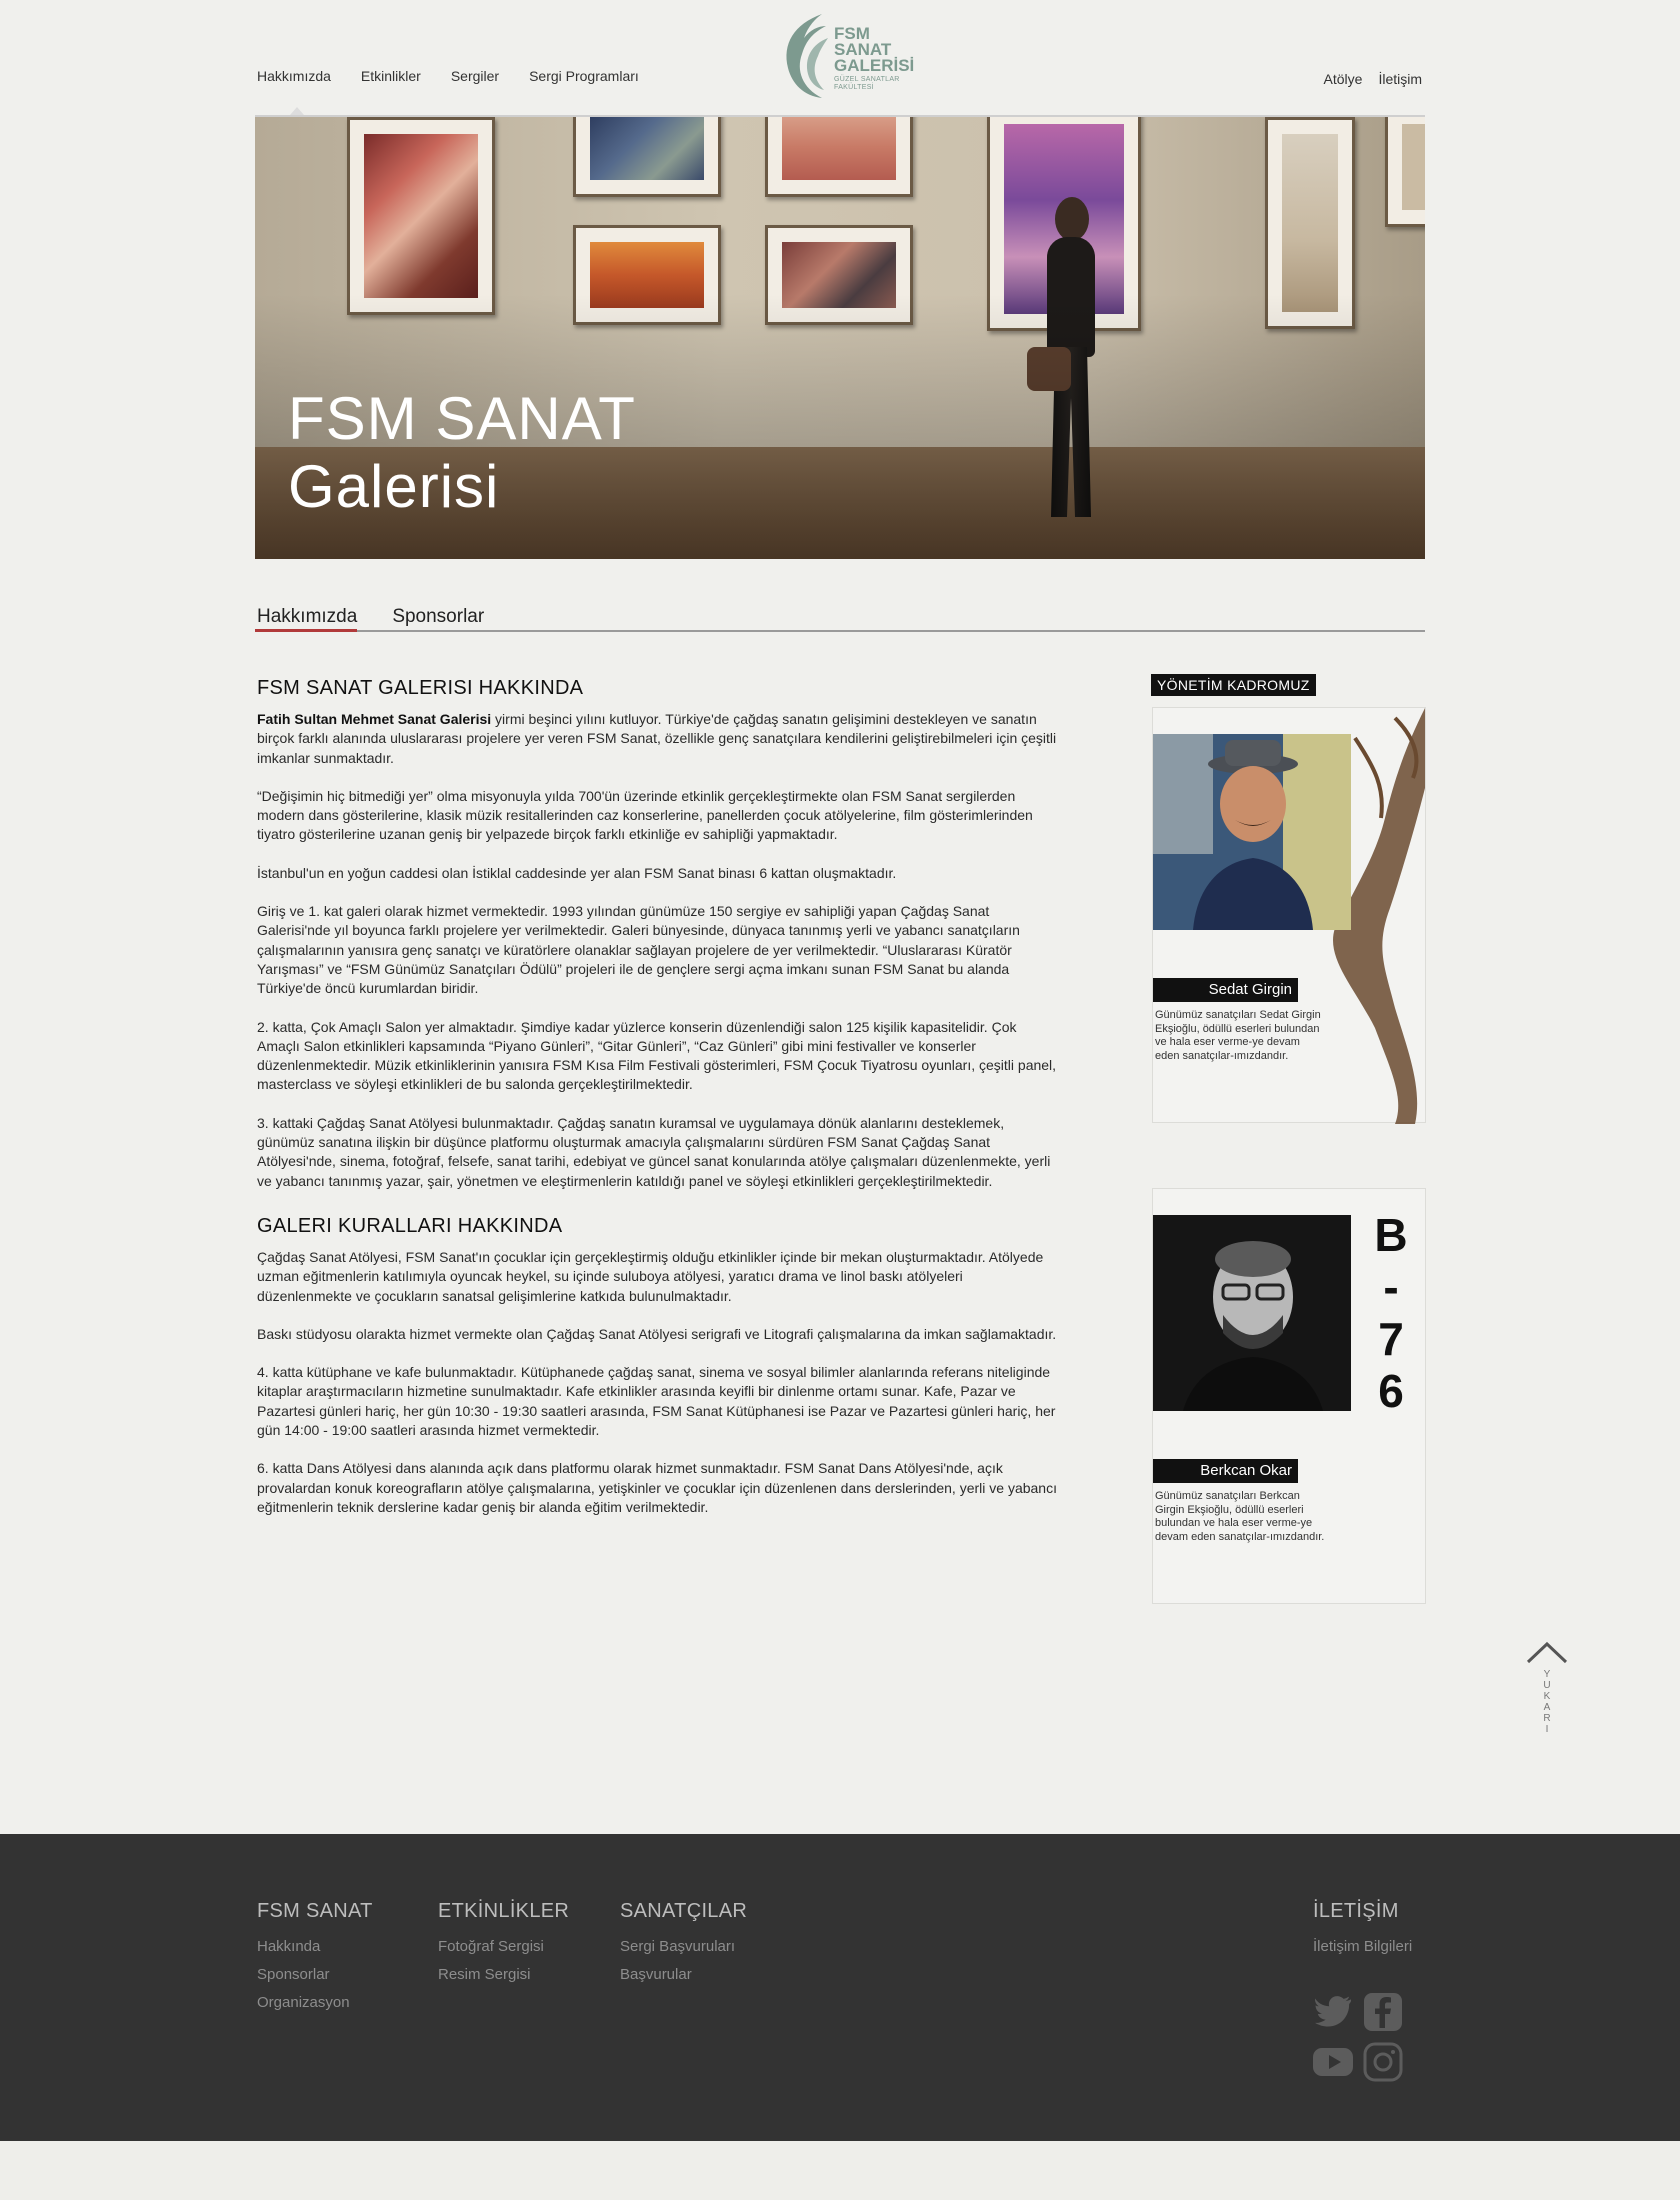 Image resolution: width=1680 pixels, height=2200 pixels. I want to click on secondary-nav: Atölye İletişim, so click(1373, 79).